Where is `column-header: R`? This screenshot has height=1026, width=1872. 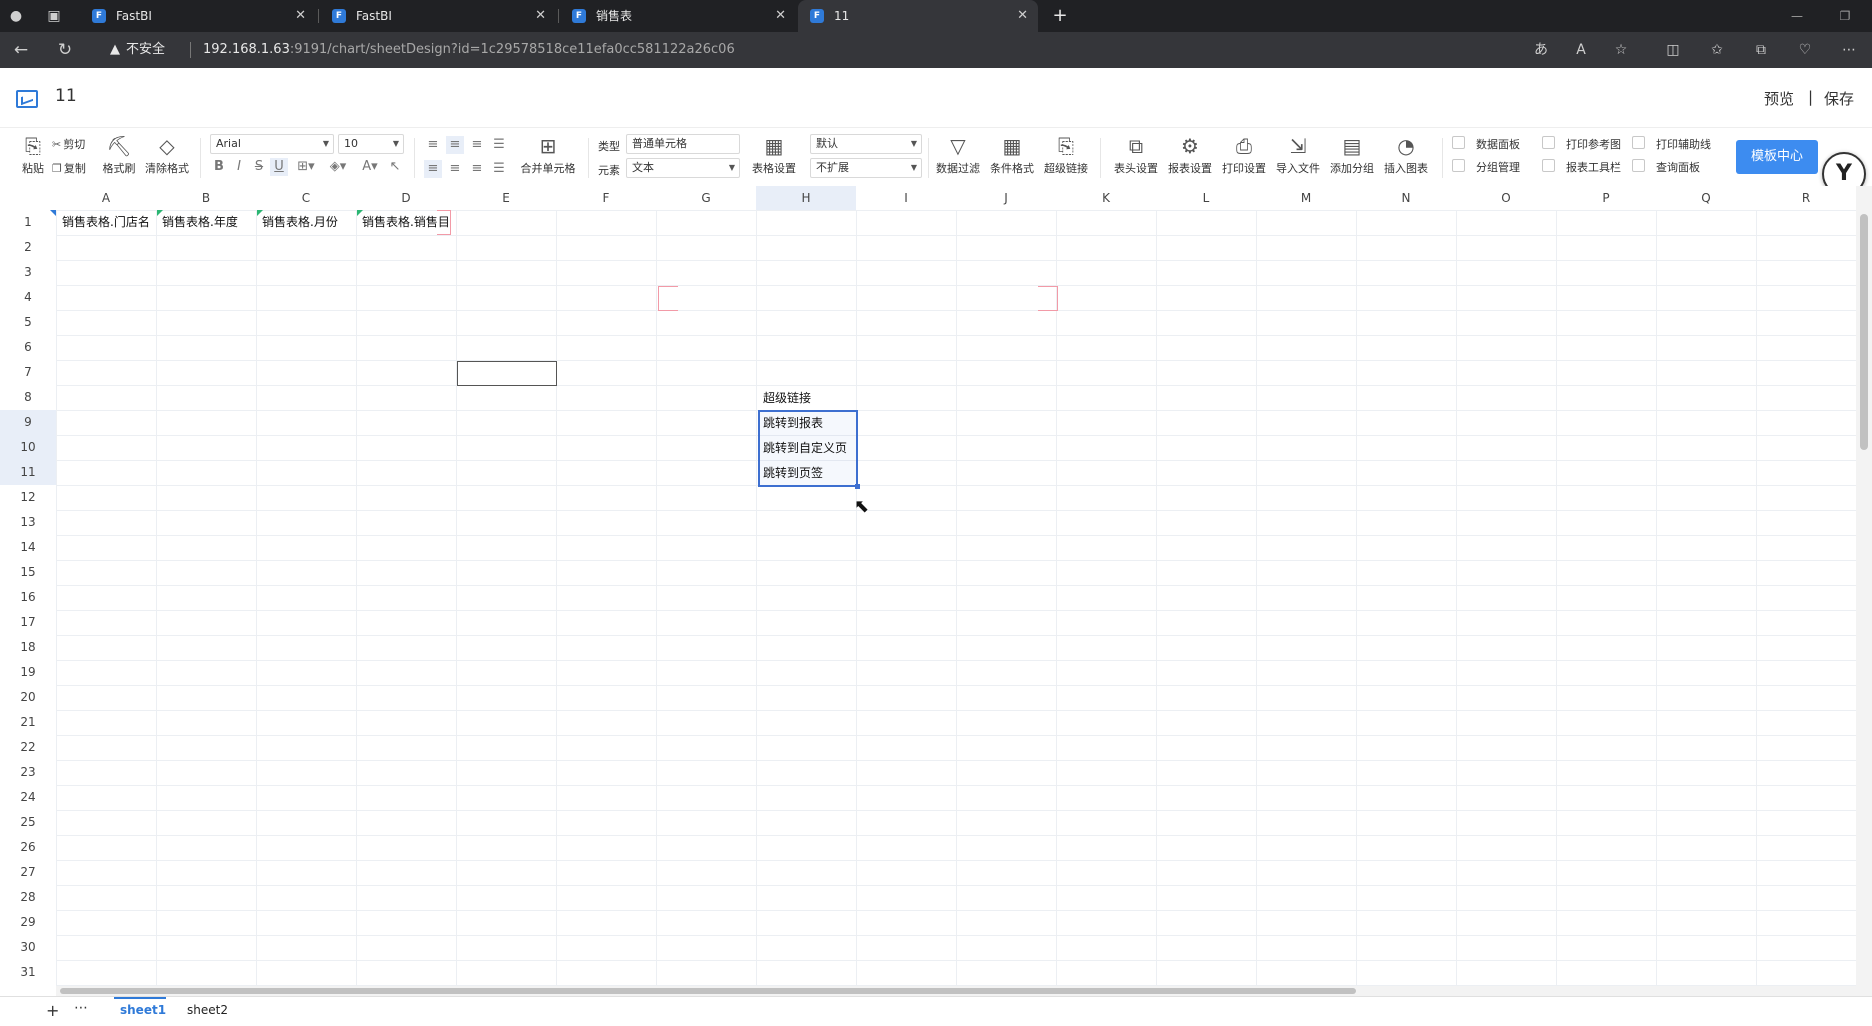
column-header: R is located at coordinates (1806, 198).